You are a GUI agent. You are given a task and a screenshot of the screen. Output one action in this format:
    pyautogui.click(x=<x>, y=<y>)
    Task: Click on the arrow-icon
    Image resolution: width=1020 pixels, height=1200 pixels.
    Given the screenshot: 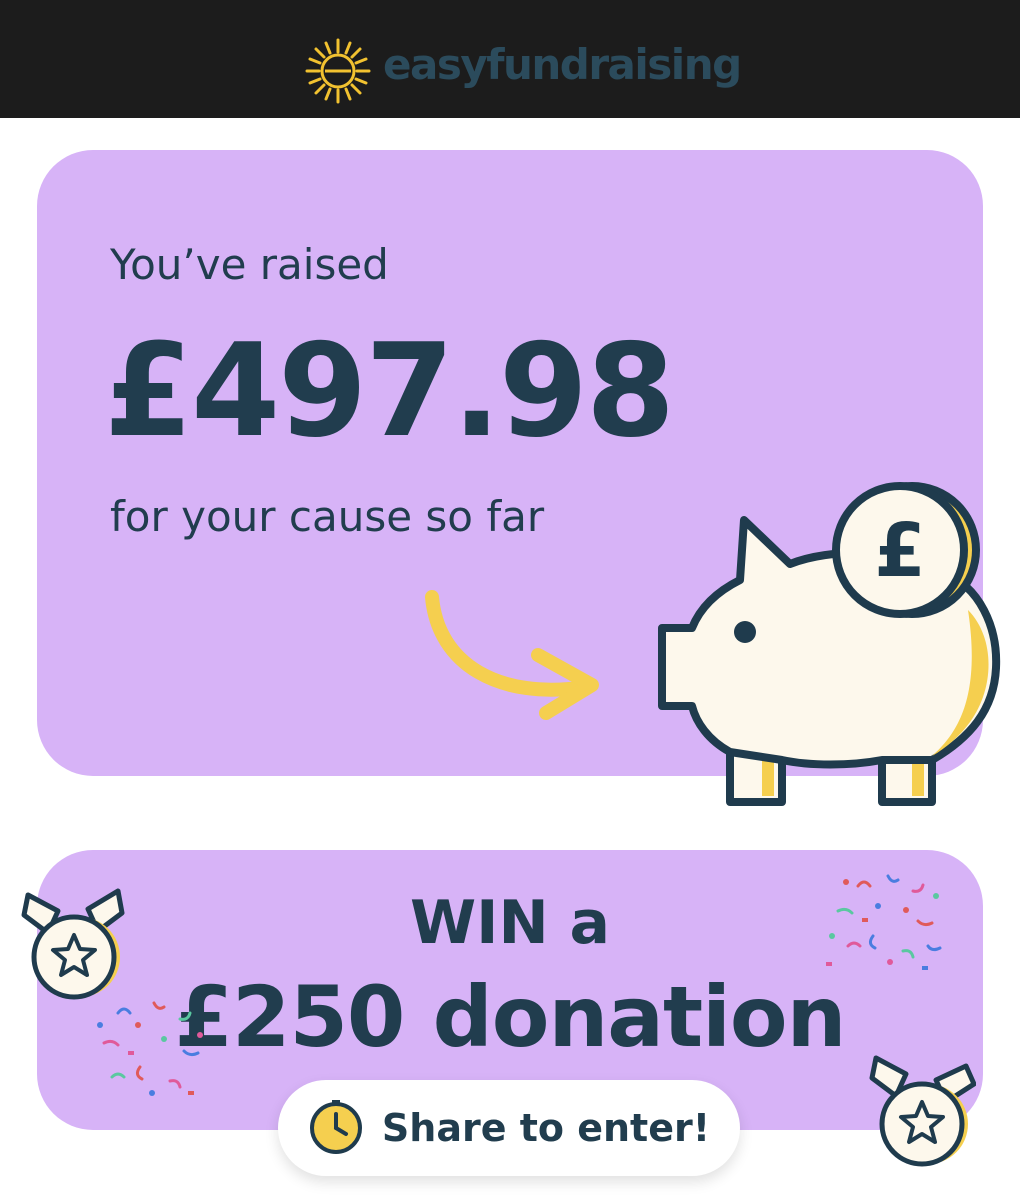 What is the action you would take?
    pyautogui.click(x=512, y=655)
    